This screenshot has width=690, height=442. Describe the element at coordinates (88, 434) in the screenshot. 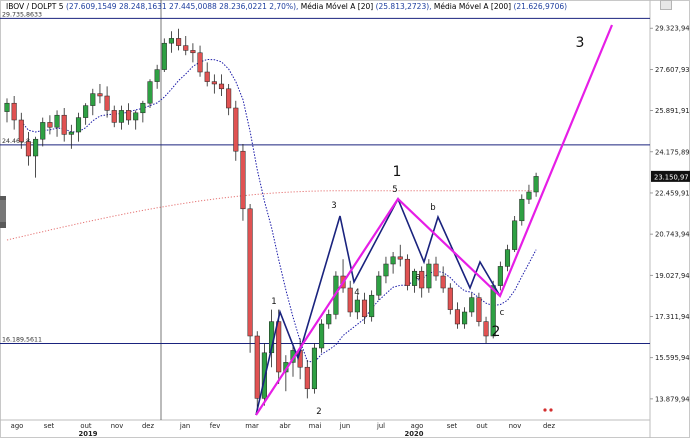

I see `year-label: 2019` at that location.